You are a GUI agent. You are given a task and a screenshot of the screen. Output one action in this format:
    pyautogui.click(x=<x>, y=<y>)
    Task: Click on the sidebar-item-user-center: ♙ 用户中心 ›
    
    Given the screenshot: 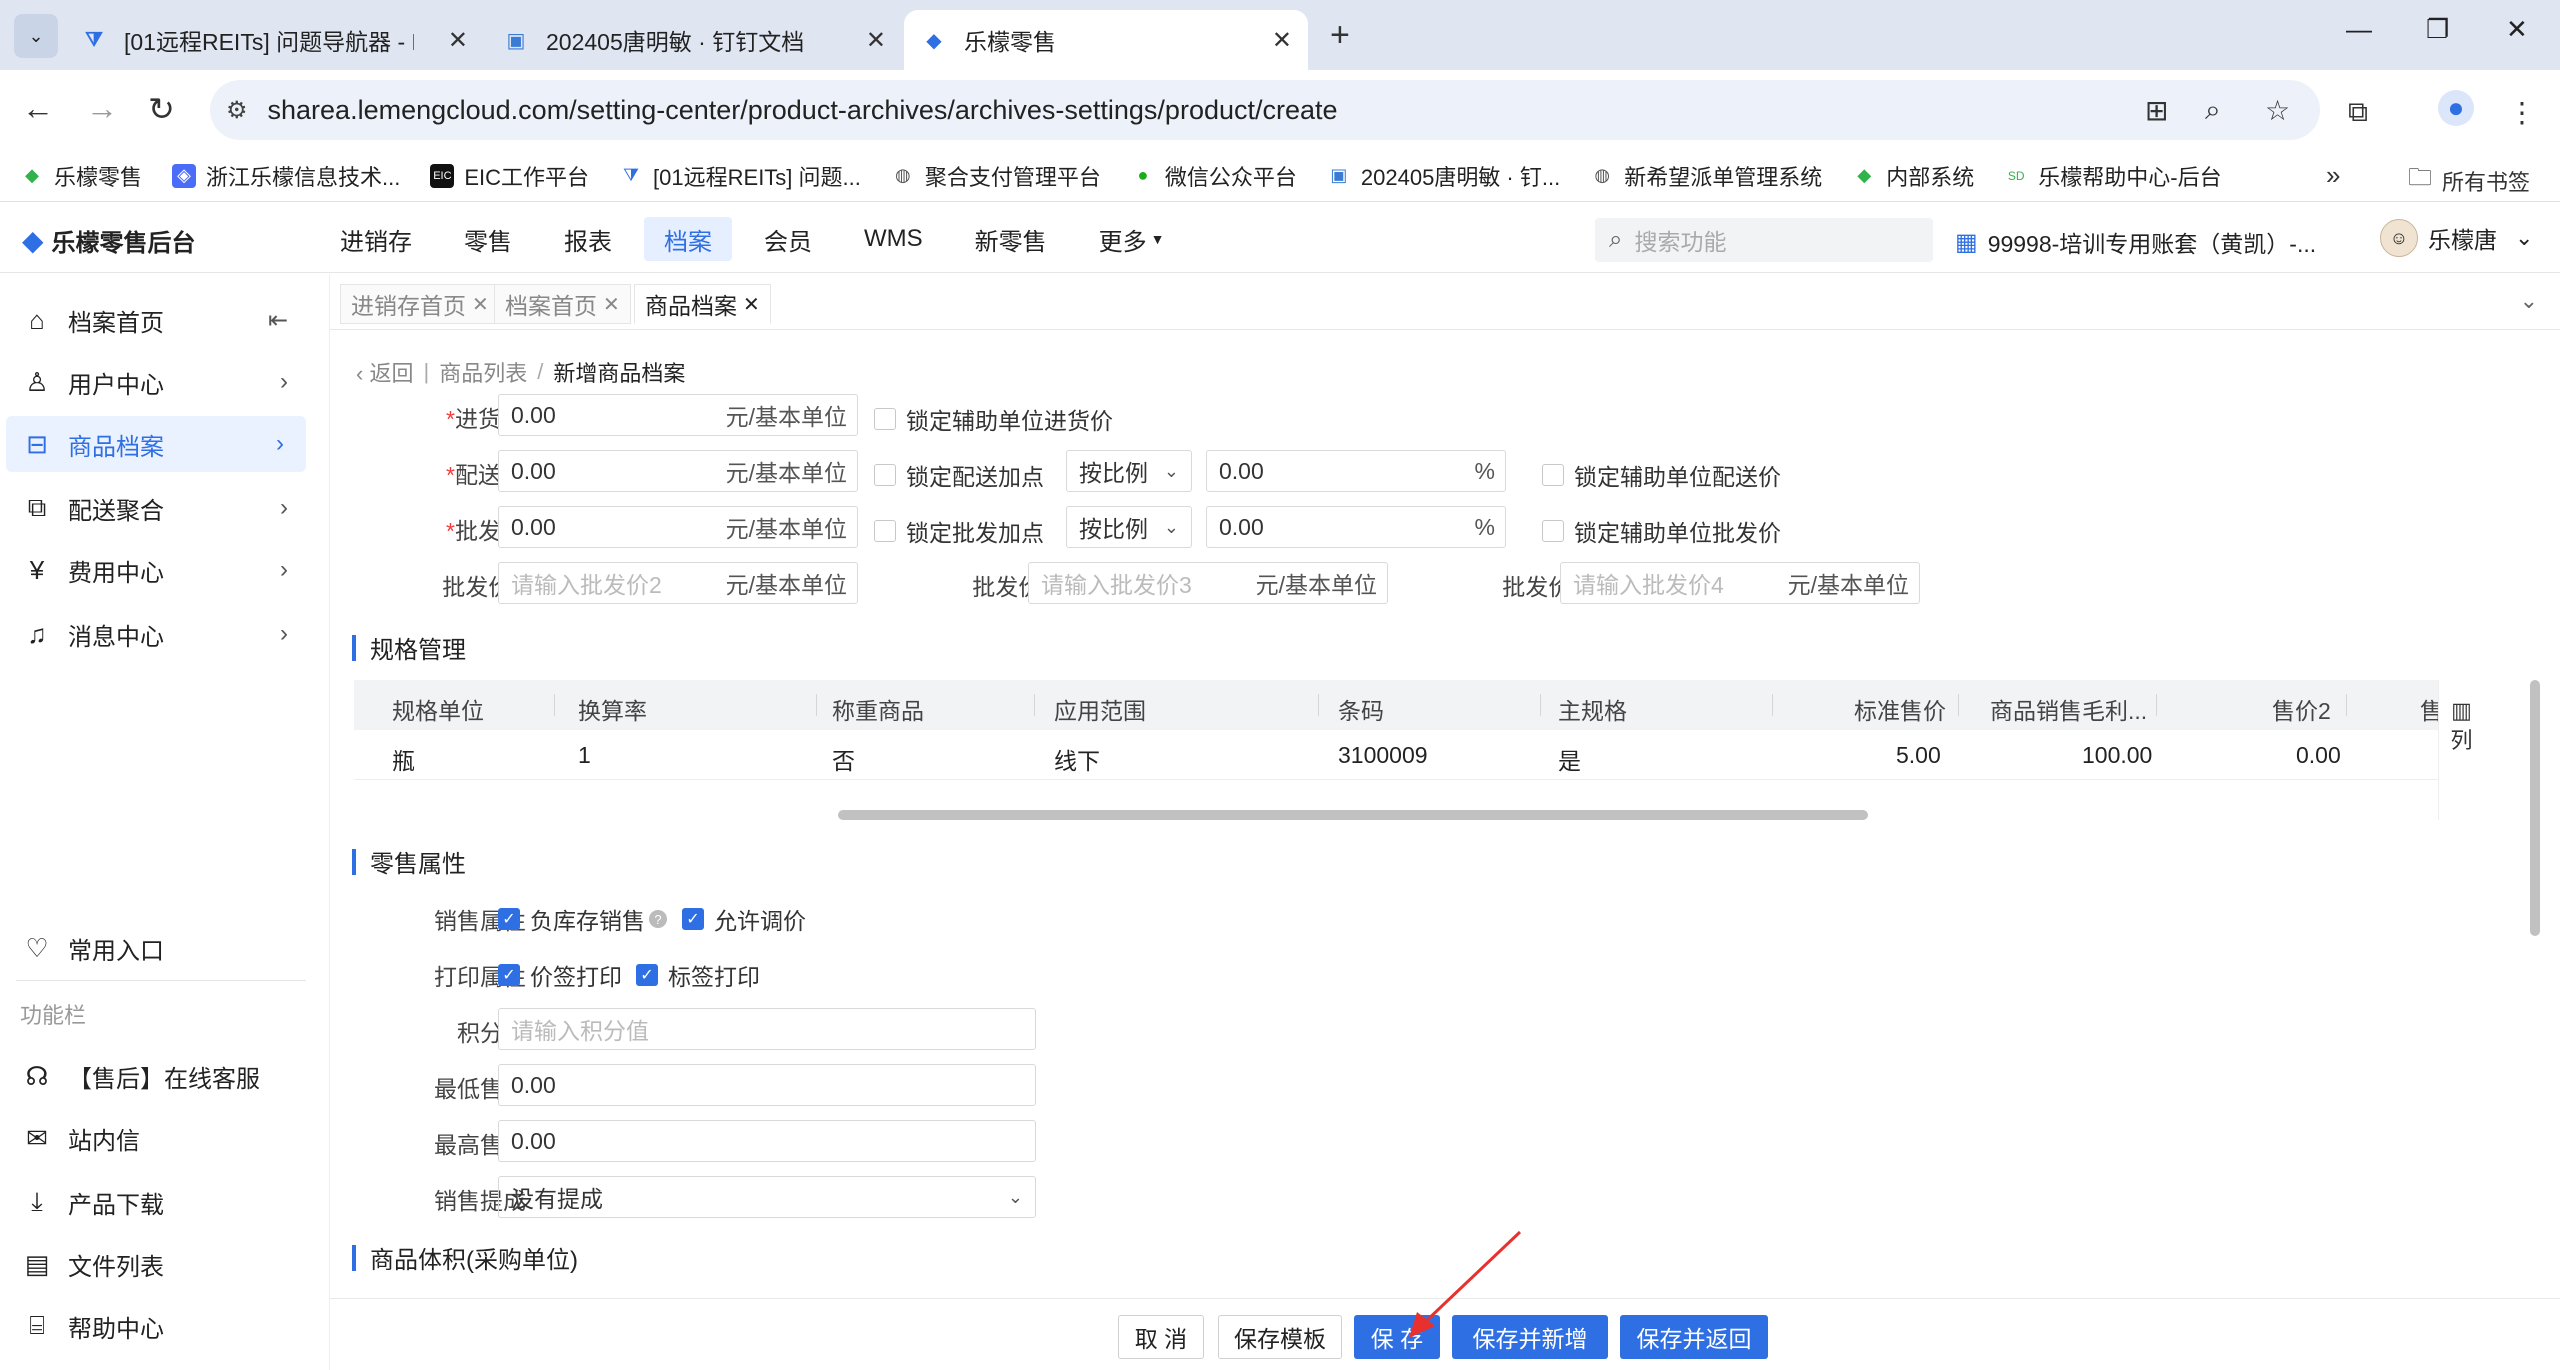 What is the action you would take?
    pyautogui.click(x=155, y=382)
    